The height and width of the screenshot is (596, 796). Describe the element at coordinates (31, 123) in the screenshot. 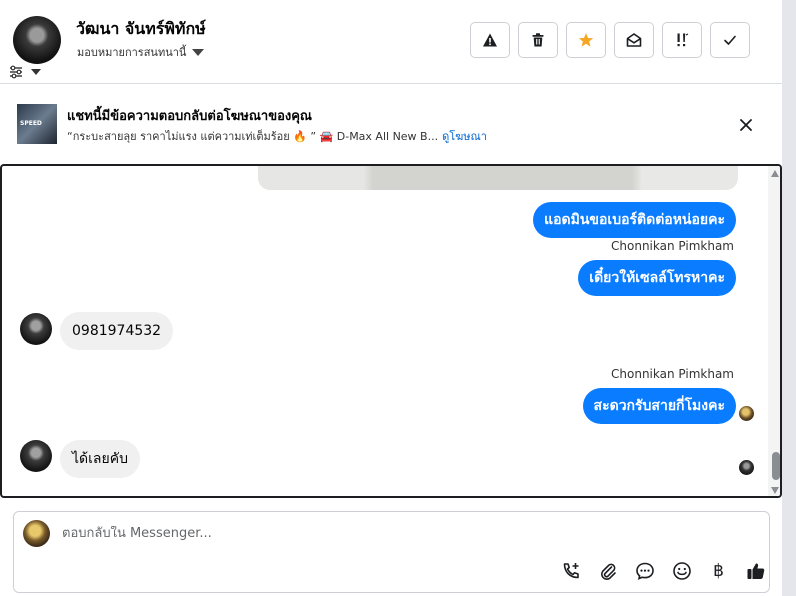

I see `ad-thumbnail-text: SPEED` at that location.